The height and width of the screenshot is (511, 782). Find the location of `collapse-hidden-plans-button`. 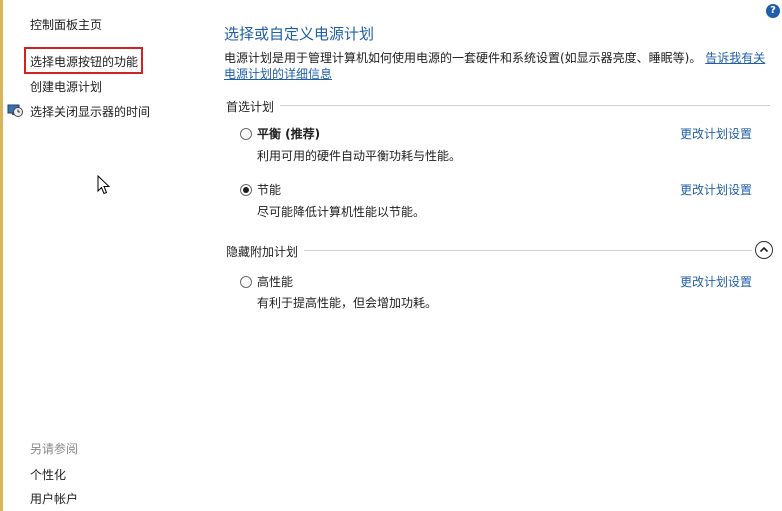

collapse-hidden-plans-button is located at coordinates (764, 250).